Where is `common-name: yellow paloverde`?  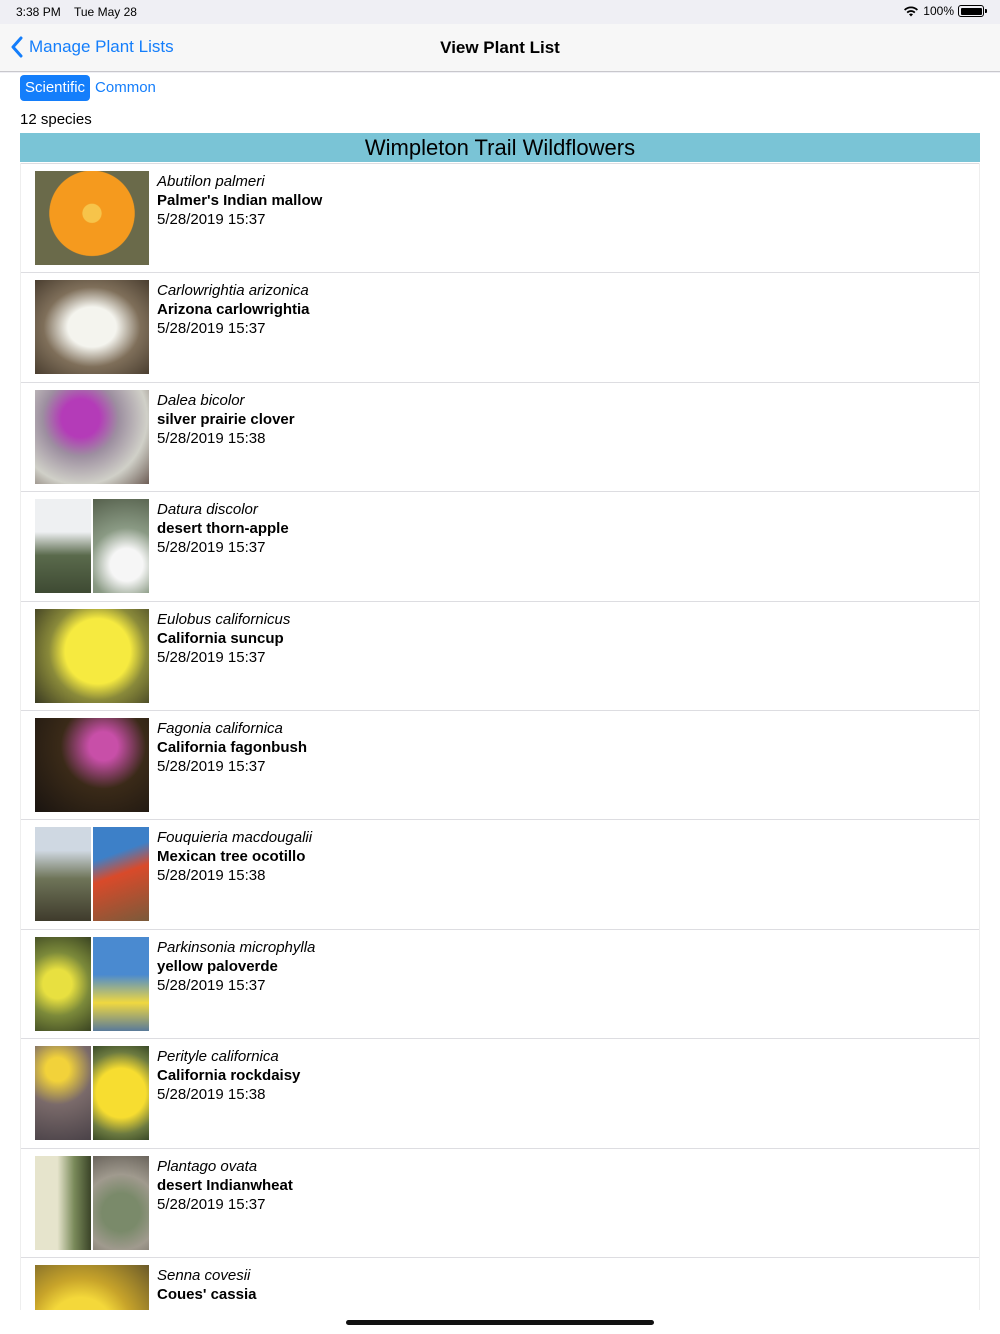 common-name: yellow paloverde is located at coordinates (217, 966).